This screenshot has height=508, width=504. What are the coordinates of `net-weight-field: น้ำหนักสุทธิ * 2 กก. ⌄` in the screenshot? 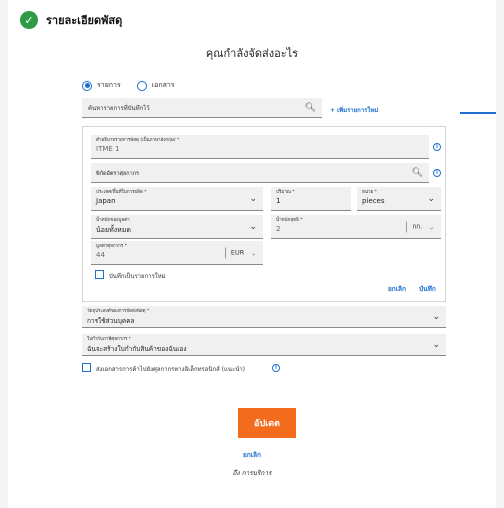 It's located at (356, 227).